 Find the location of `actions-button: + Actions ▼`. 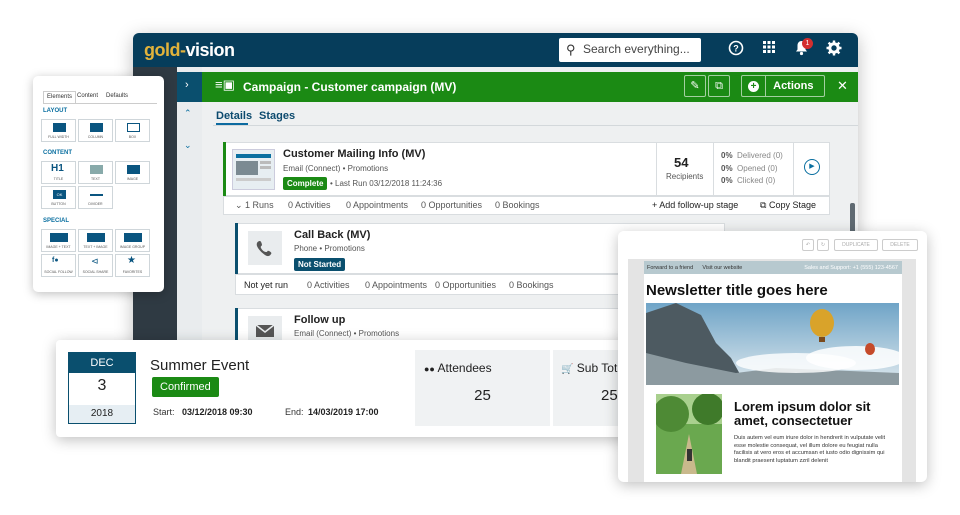

actions-button: + Actions ▼ is located at coordinates (783, 93).